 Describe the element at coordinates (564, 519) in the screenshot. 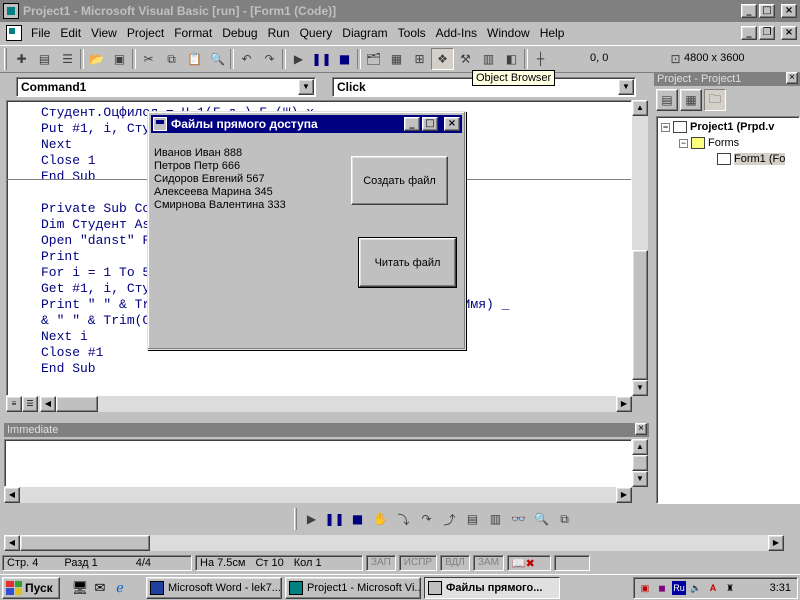

I see `call-stack-icon: ⧉` at that location.